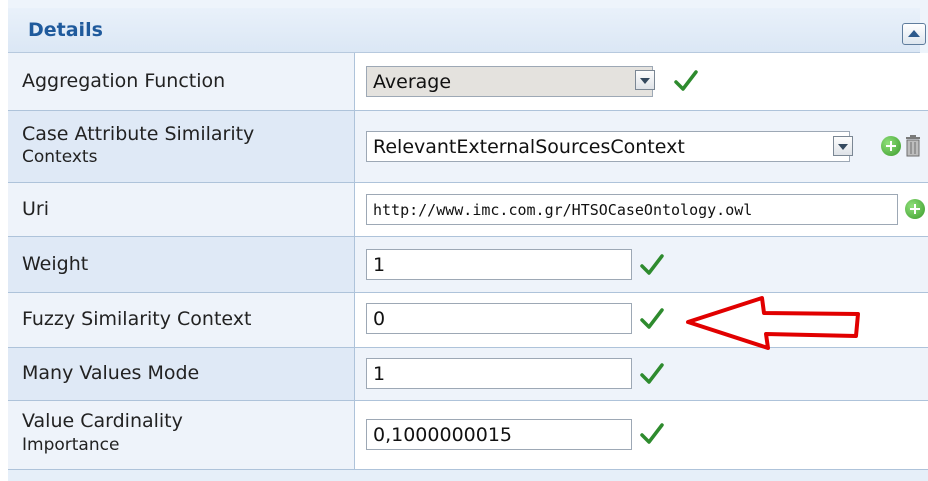 The width and height of the screenshot is (928, 481). What do you see at coordinates (608, 146) in the screenshot?
I see `case-attribute-context-select: RelevantExternalSourcesContext` at bounding box center [608, 146].